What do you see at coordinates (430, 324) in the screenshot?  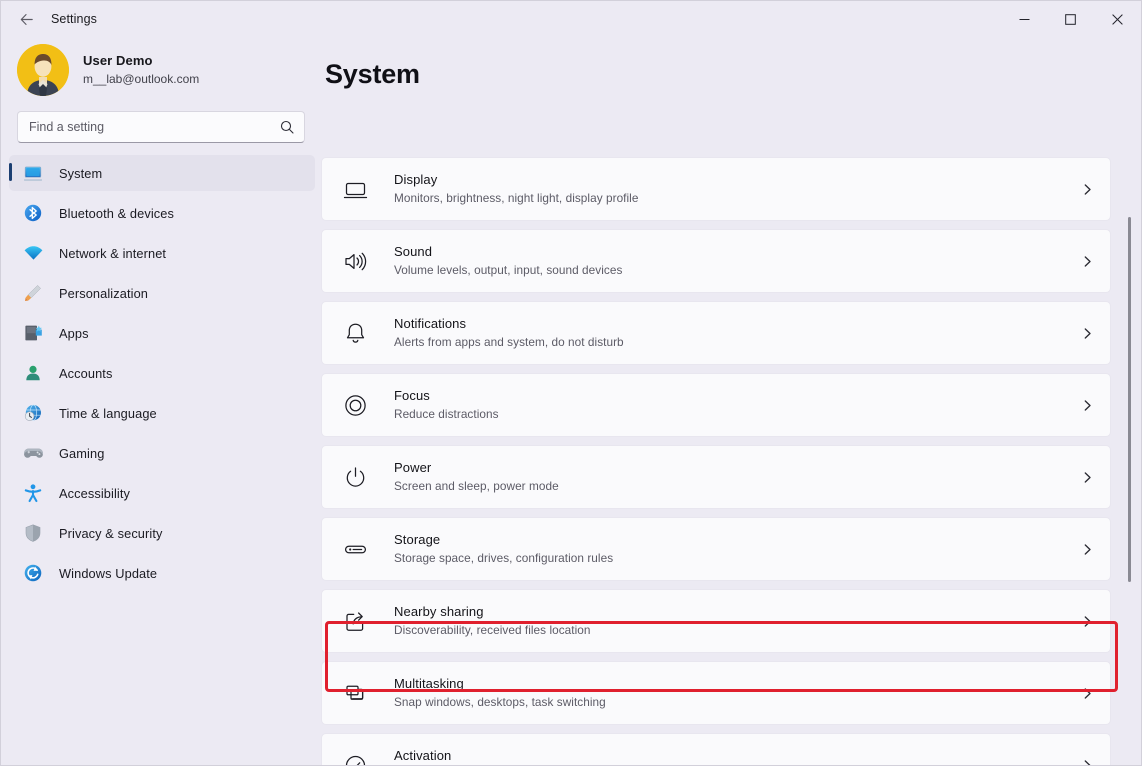 I see `card-title: Notifications` at bounding box center [430, 324].